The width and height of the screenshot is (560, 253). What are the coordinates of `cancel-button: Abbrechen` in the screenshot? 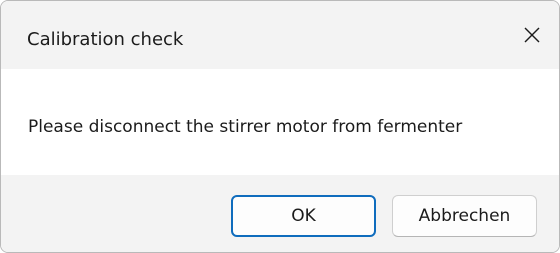 It's located at (464, 216).